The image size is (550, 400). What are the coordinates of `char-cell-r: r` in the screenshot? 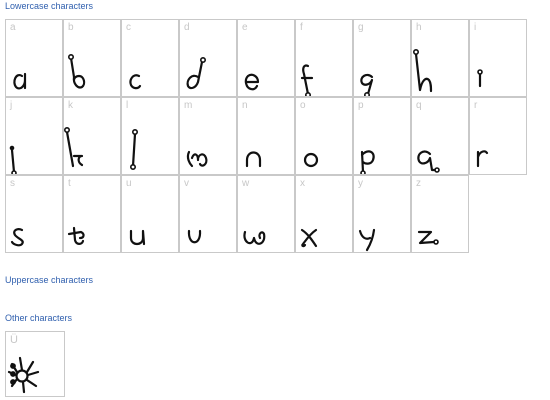 It's located at (498, 136).